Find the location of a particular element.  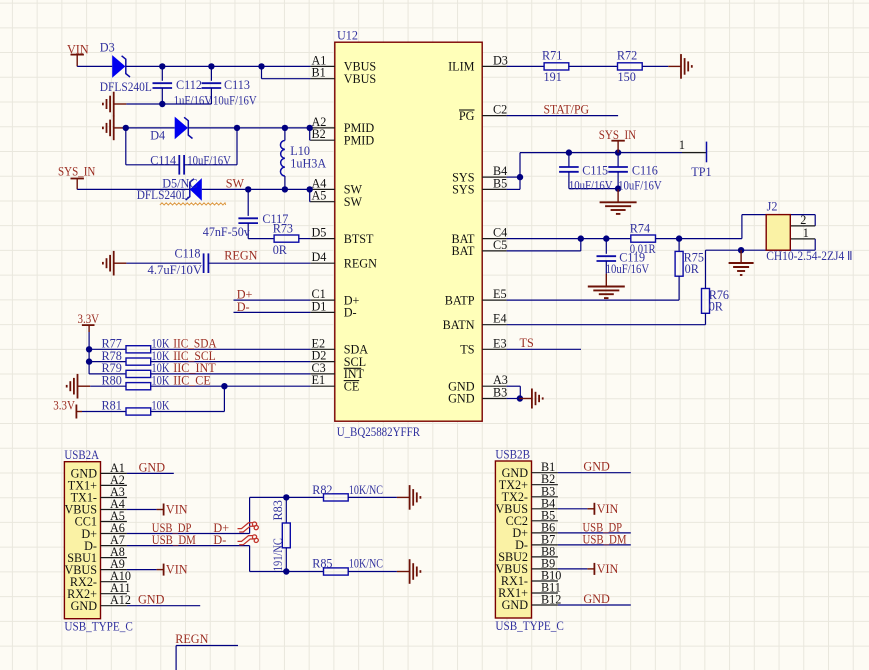

svg-text: R72 is located at coordinates (627, 55).